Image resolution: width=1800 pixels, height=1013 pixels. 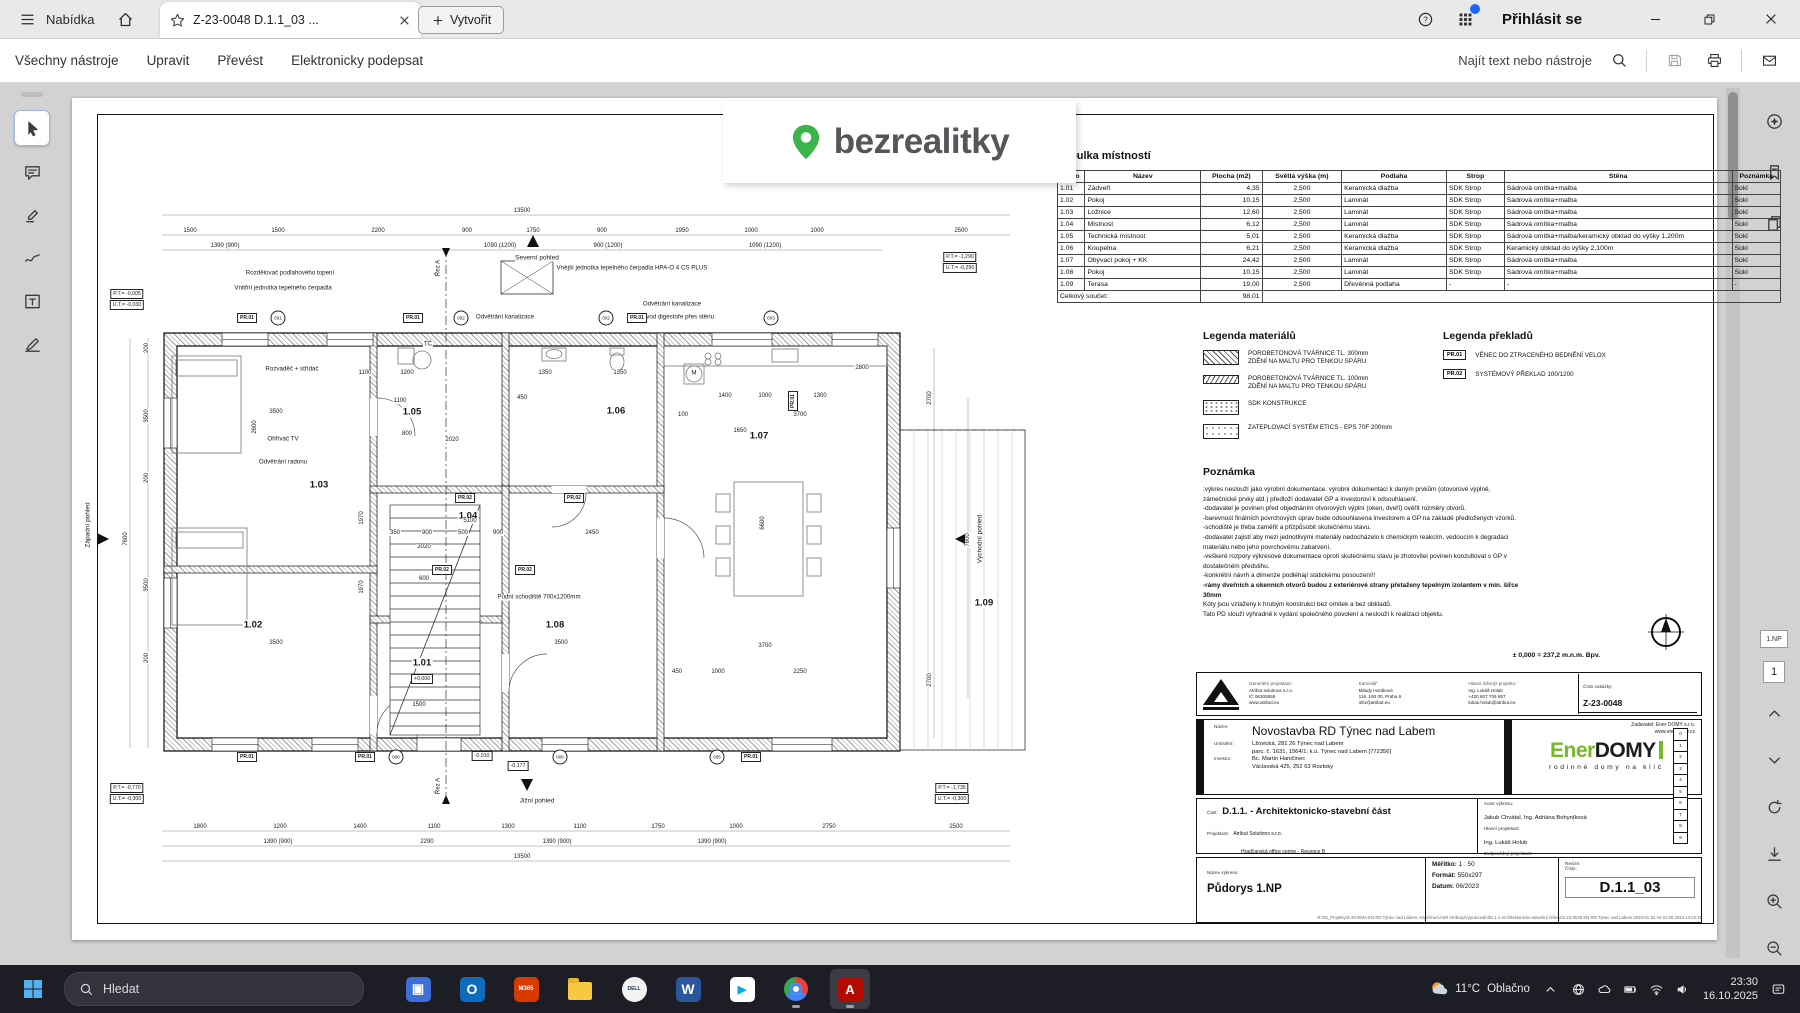 What do you see at coordinates (1774, 121) in the screenshot?
I see `assistant-icon` at bounding box center [1774, 121].